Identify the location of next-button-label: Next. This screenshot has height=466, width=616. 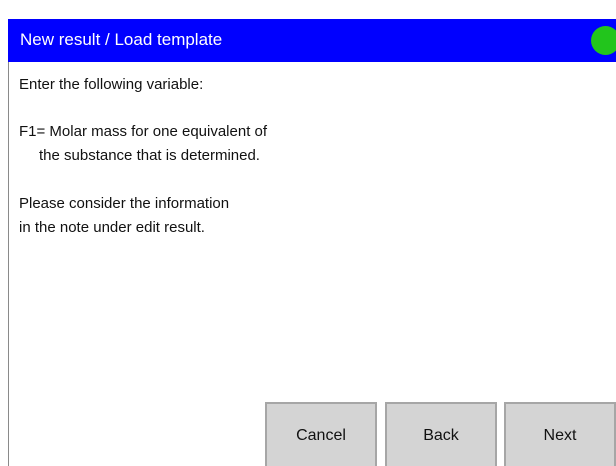
(560, 435).